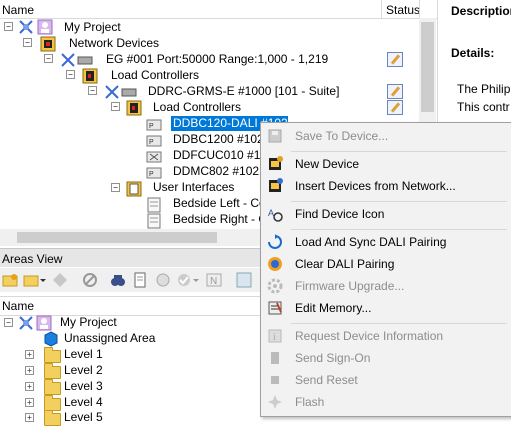 The width and height of the screenshot is (511, 426). Describe the element at coordinates (117, 237) in the screenshot. I see `top-tree-hscroll-thumb` at that location.